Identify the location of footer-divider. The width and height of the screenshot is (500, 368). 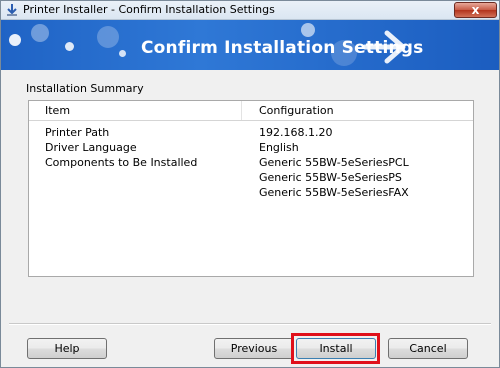
(250, 324).